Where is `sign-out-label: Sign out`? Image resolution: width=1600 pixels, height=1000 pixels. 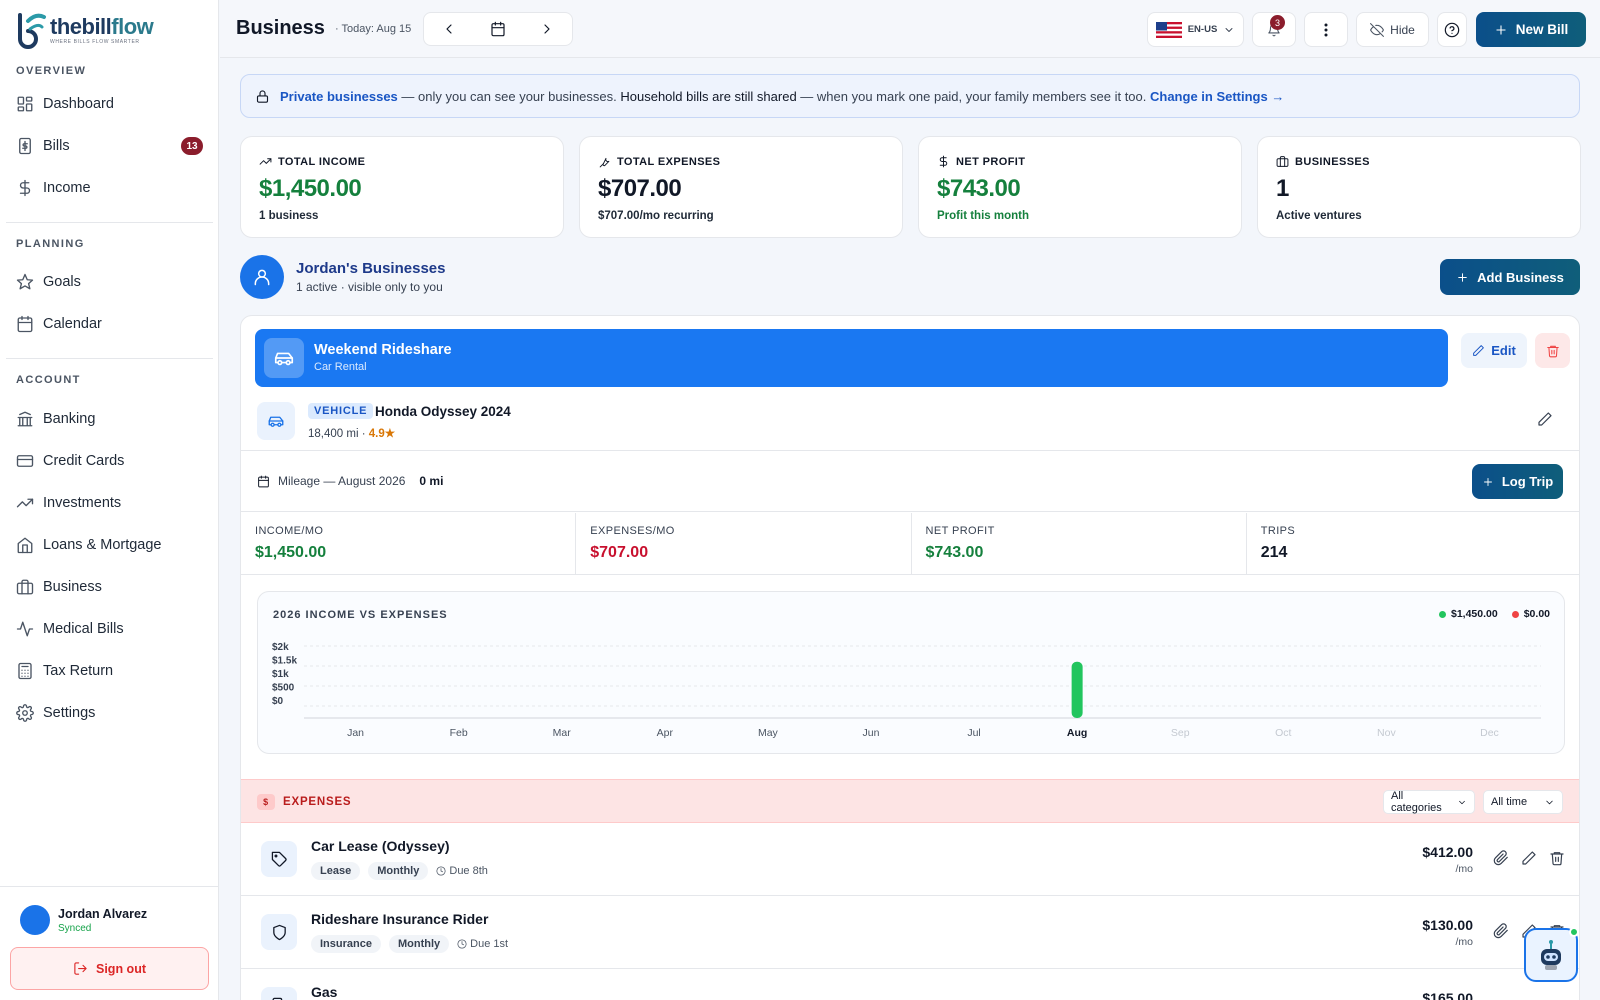
sign-out-label: Sign out is located at coordinates (121, 968).